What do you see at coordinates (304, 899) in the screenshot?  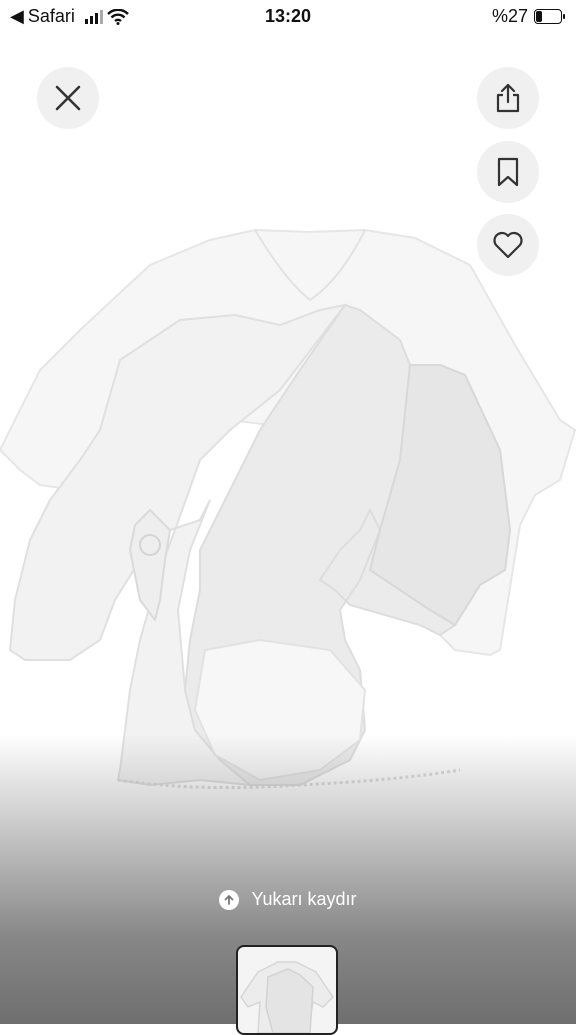 I see `swipe-hint-label: Yukarı kaydır` at bounding box center [304, 899].